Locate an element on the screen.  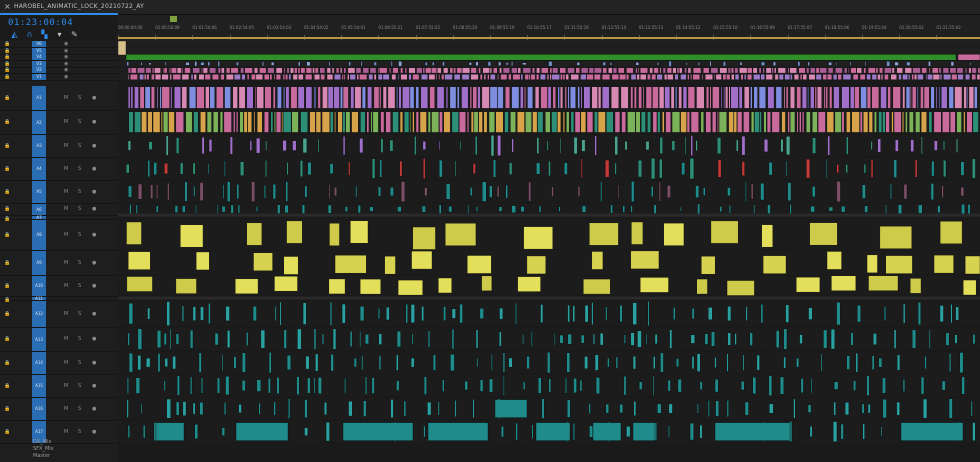
voiceover-record-icon: ● is located at coordinates (94, 432).